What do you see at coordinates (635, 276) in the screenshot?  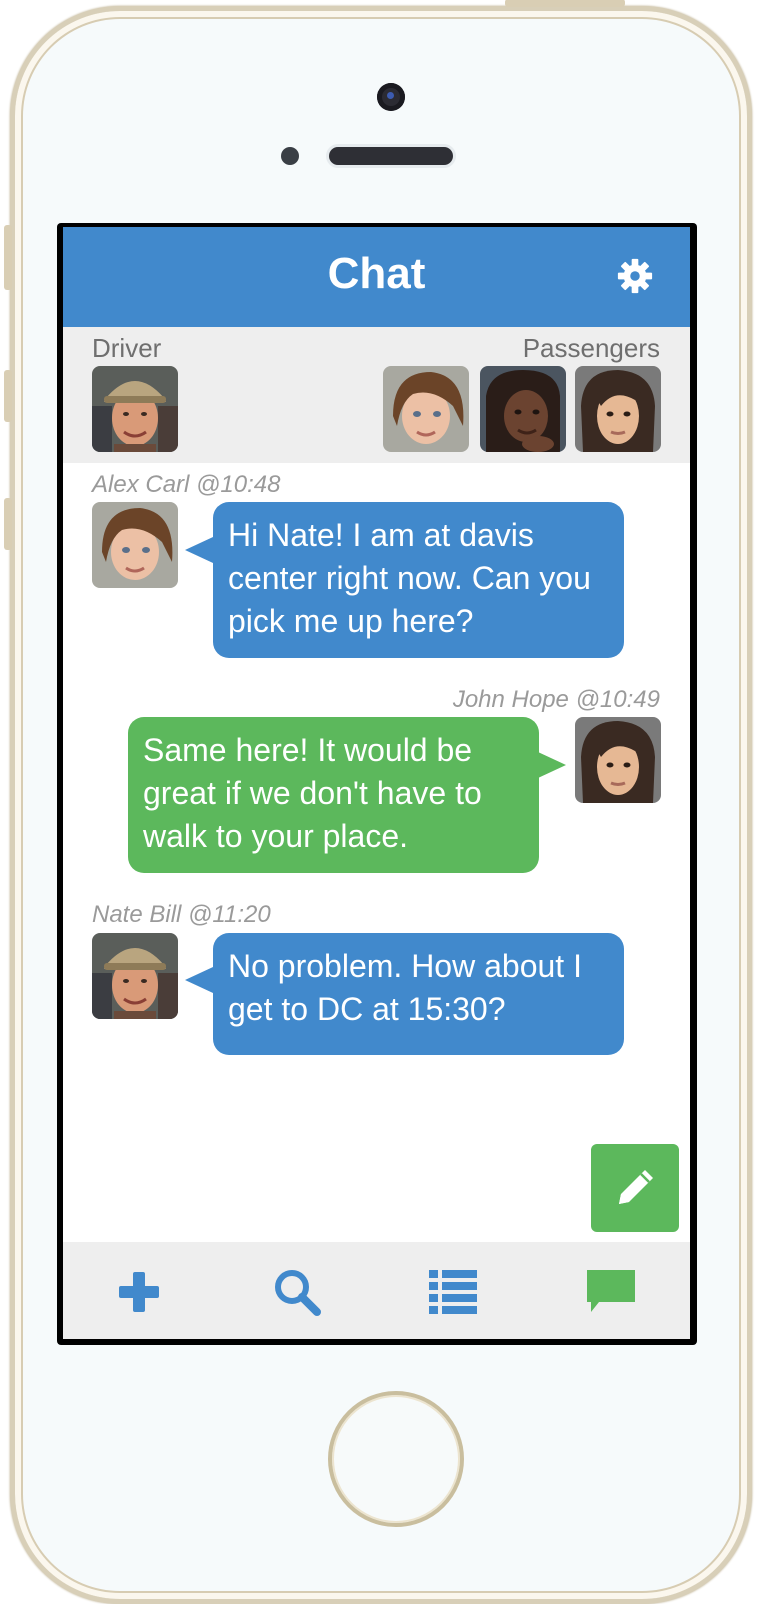 I see `gear-icon` at bounding box center [635, 276].